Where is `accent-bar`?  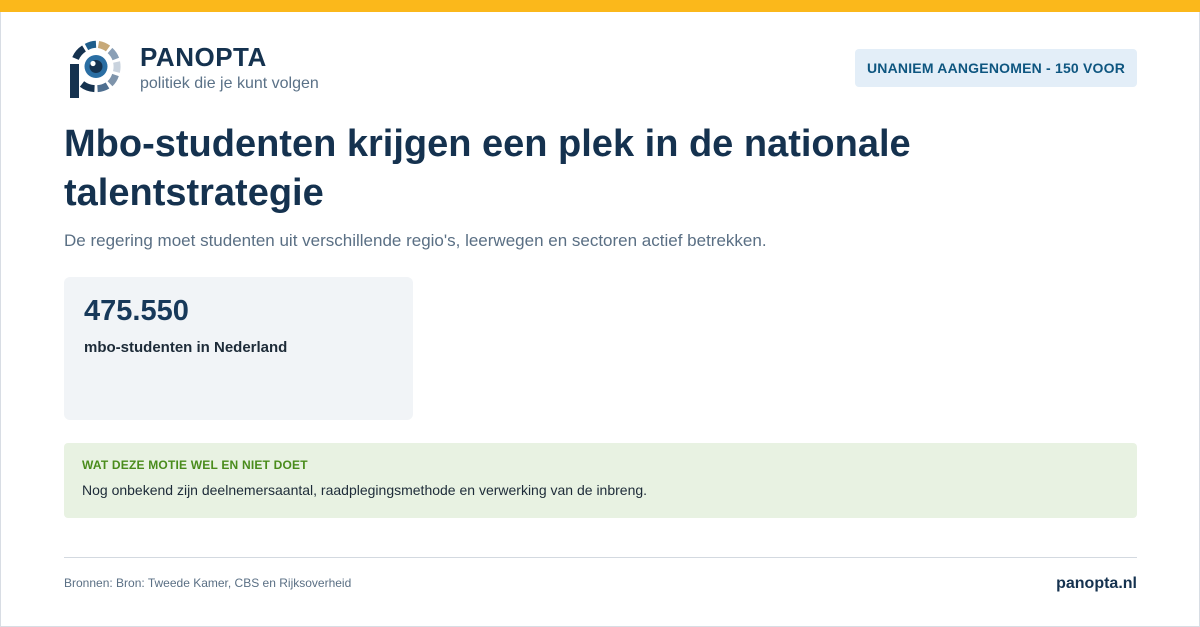
accent-bar is located at coordinates (600, 6).